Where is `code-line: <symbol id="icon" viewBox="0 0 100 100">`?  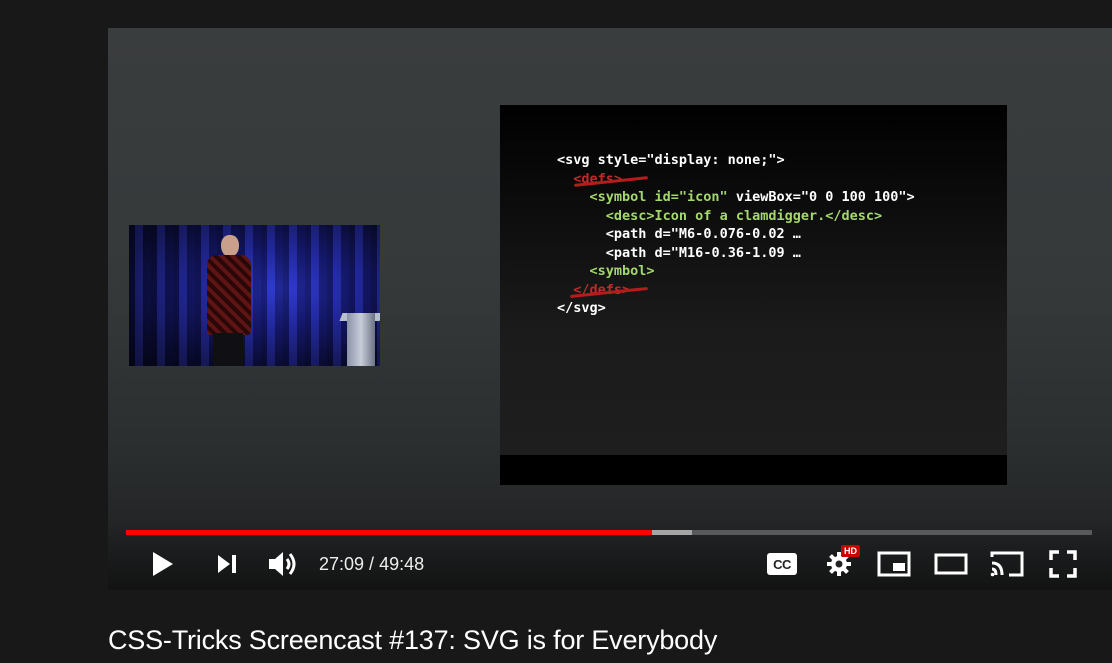 code-line: <symbol id="icon" viewBox="0 0 100 100"> is located at coordinates (736, 197).